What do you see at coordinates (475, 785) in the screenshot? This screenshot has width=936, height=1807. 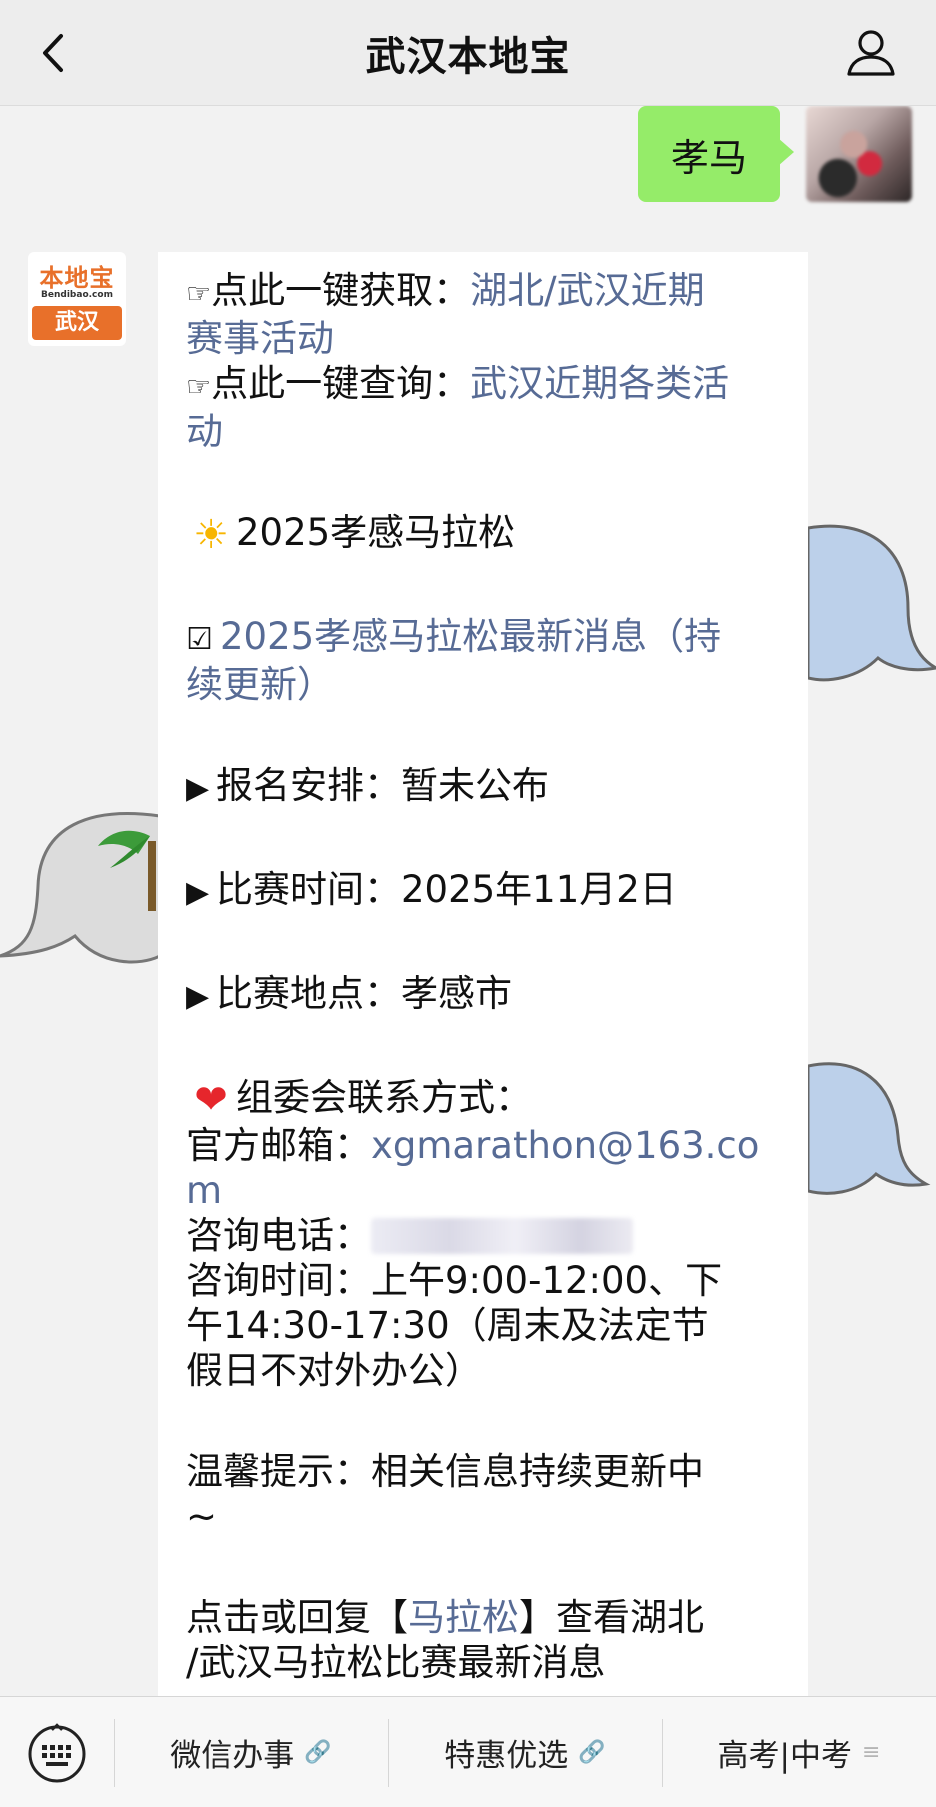 I see `signup-value: 暂未公布` at bounding box center [475, 785].